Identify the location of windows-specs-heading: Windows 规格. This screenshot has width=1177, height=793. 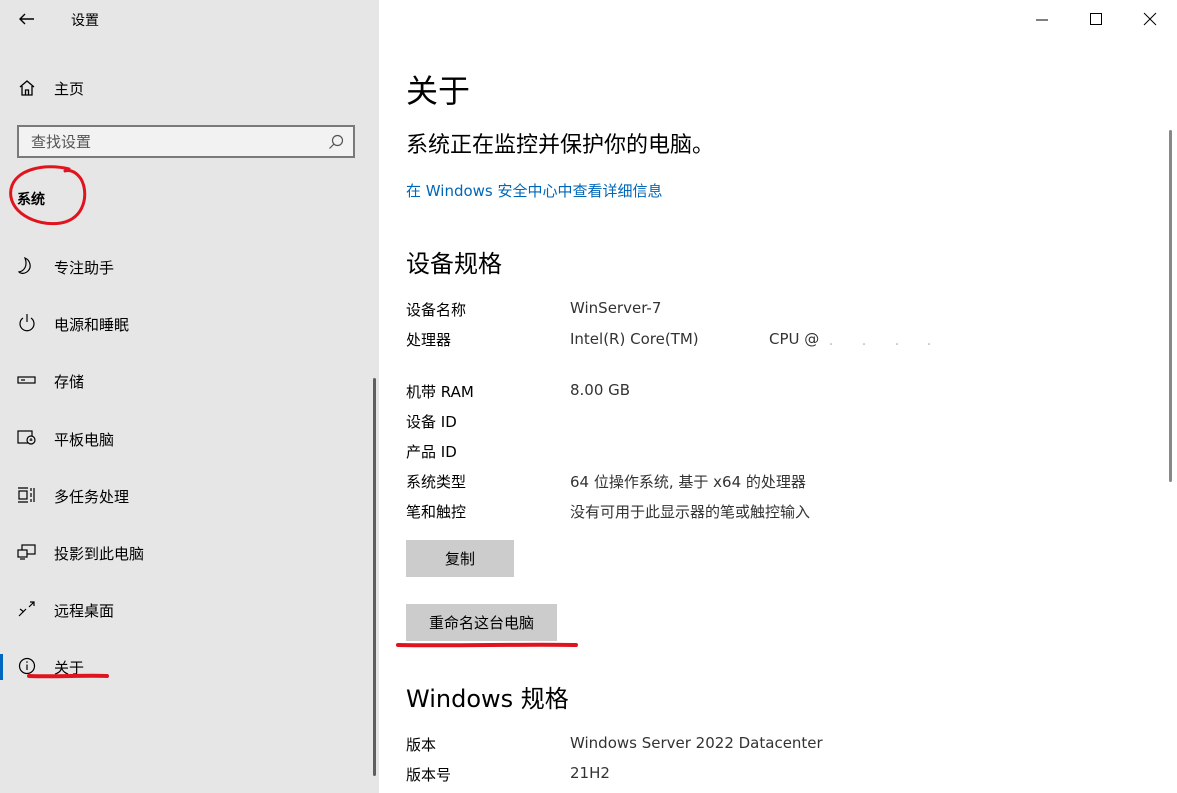
(487, 699).